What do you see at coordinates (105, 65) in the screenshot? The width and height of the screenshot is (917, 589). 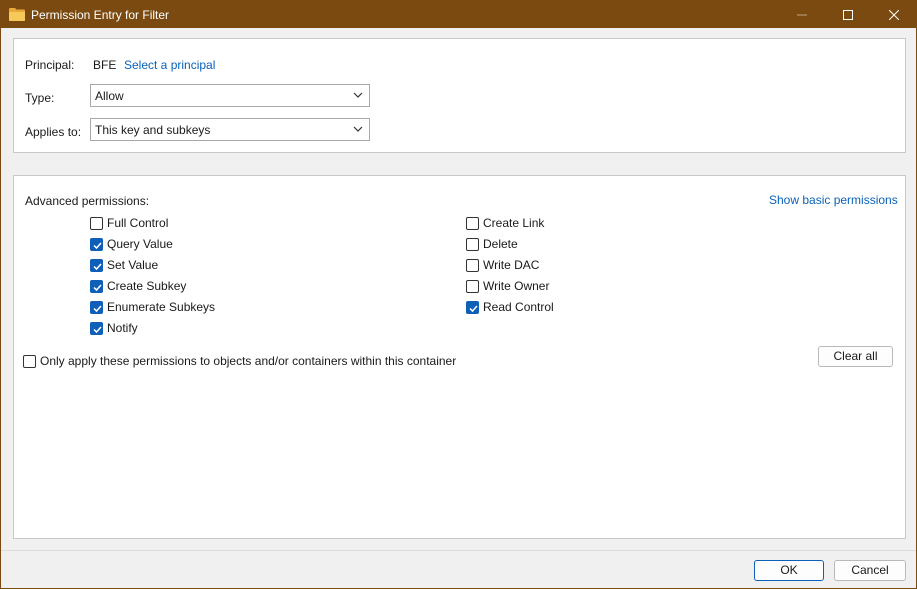 I see `principal-value: BFE` at bounding box center [105, 65].